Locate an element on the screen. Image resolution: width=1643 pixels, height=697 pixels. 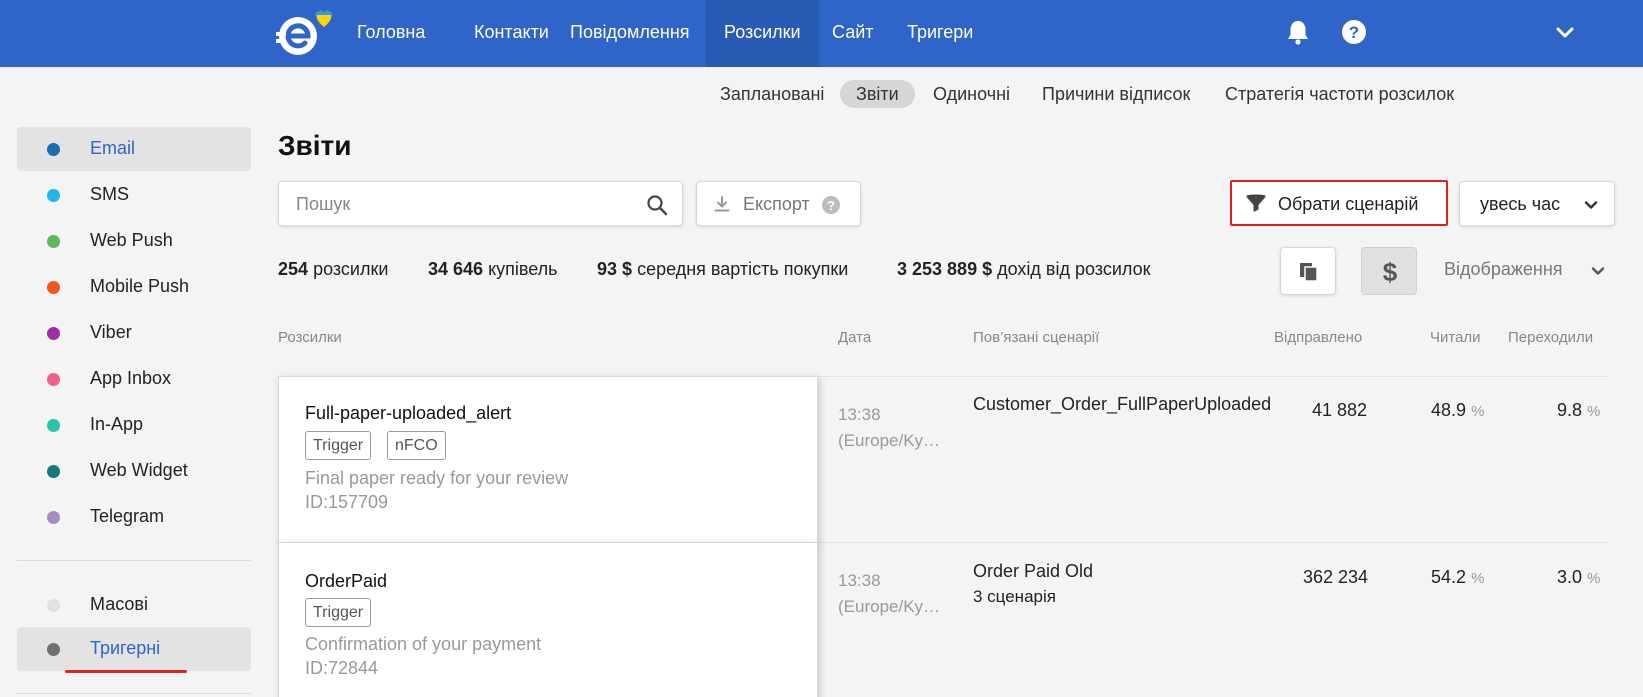
sidebar-item-telegram: Telegram is located at coordinates (134, 517).